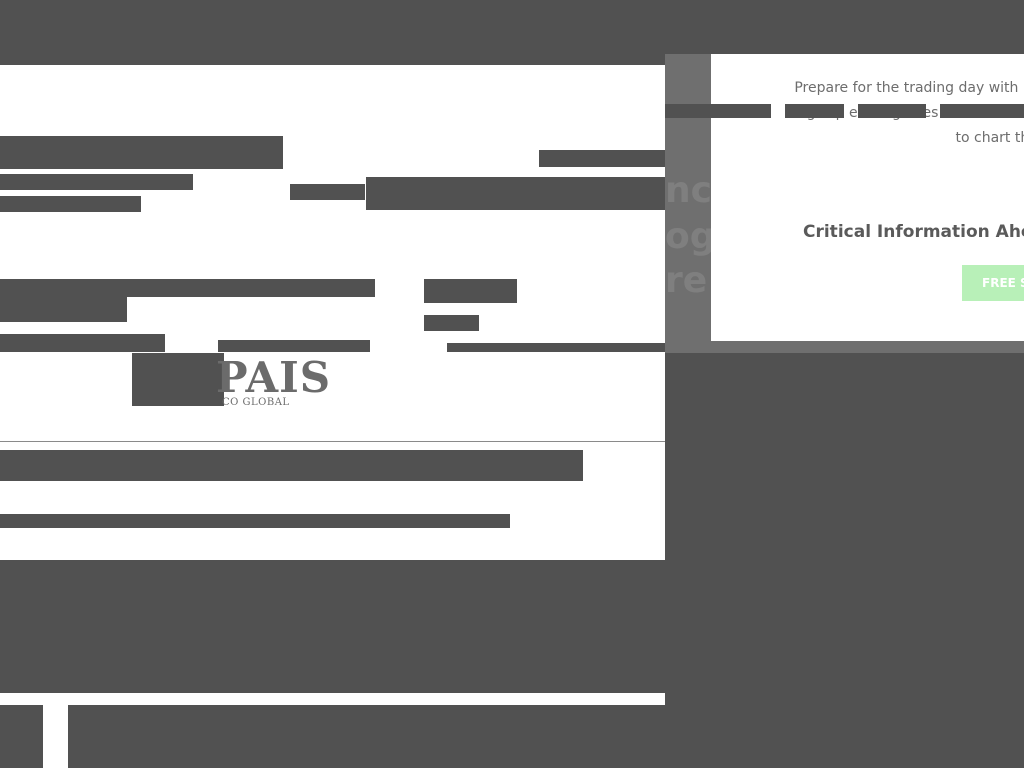 The height and width of the screenshot is (768, 1024). What do you see at coordinates (913, 232) in the screenshot?
I see `modal-heading: Critical Information Ahead` at bounding box center [913, 232].